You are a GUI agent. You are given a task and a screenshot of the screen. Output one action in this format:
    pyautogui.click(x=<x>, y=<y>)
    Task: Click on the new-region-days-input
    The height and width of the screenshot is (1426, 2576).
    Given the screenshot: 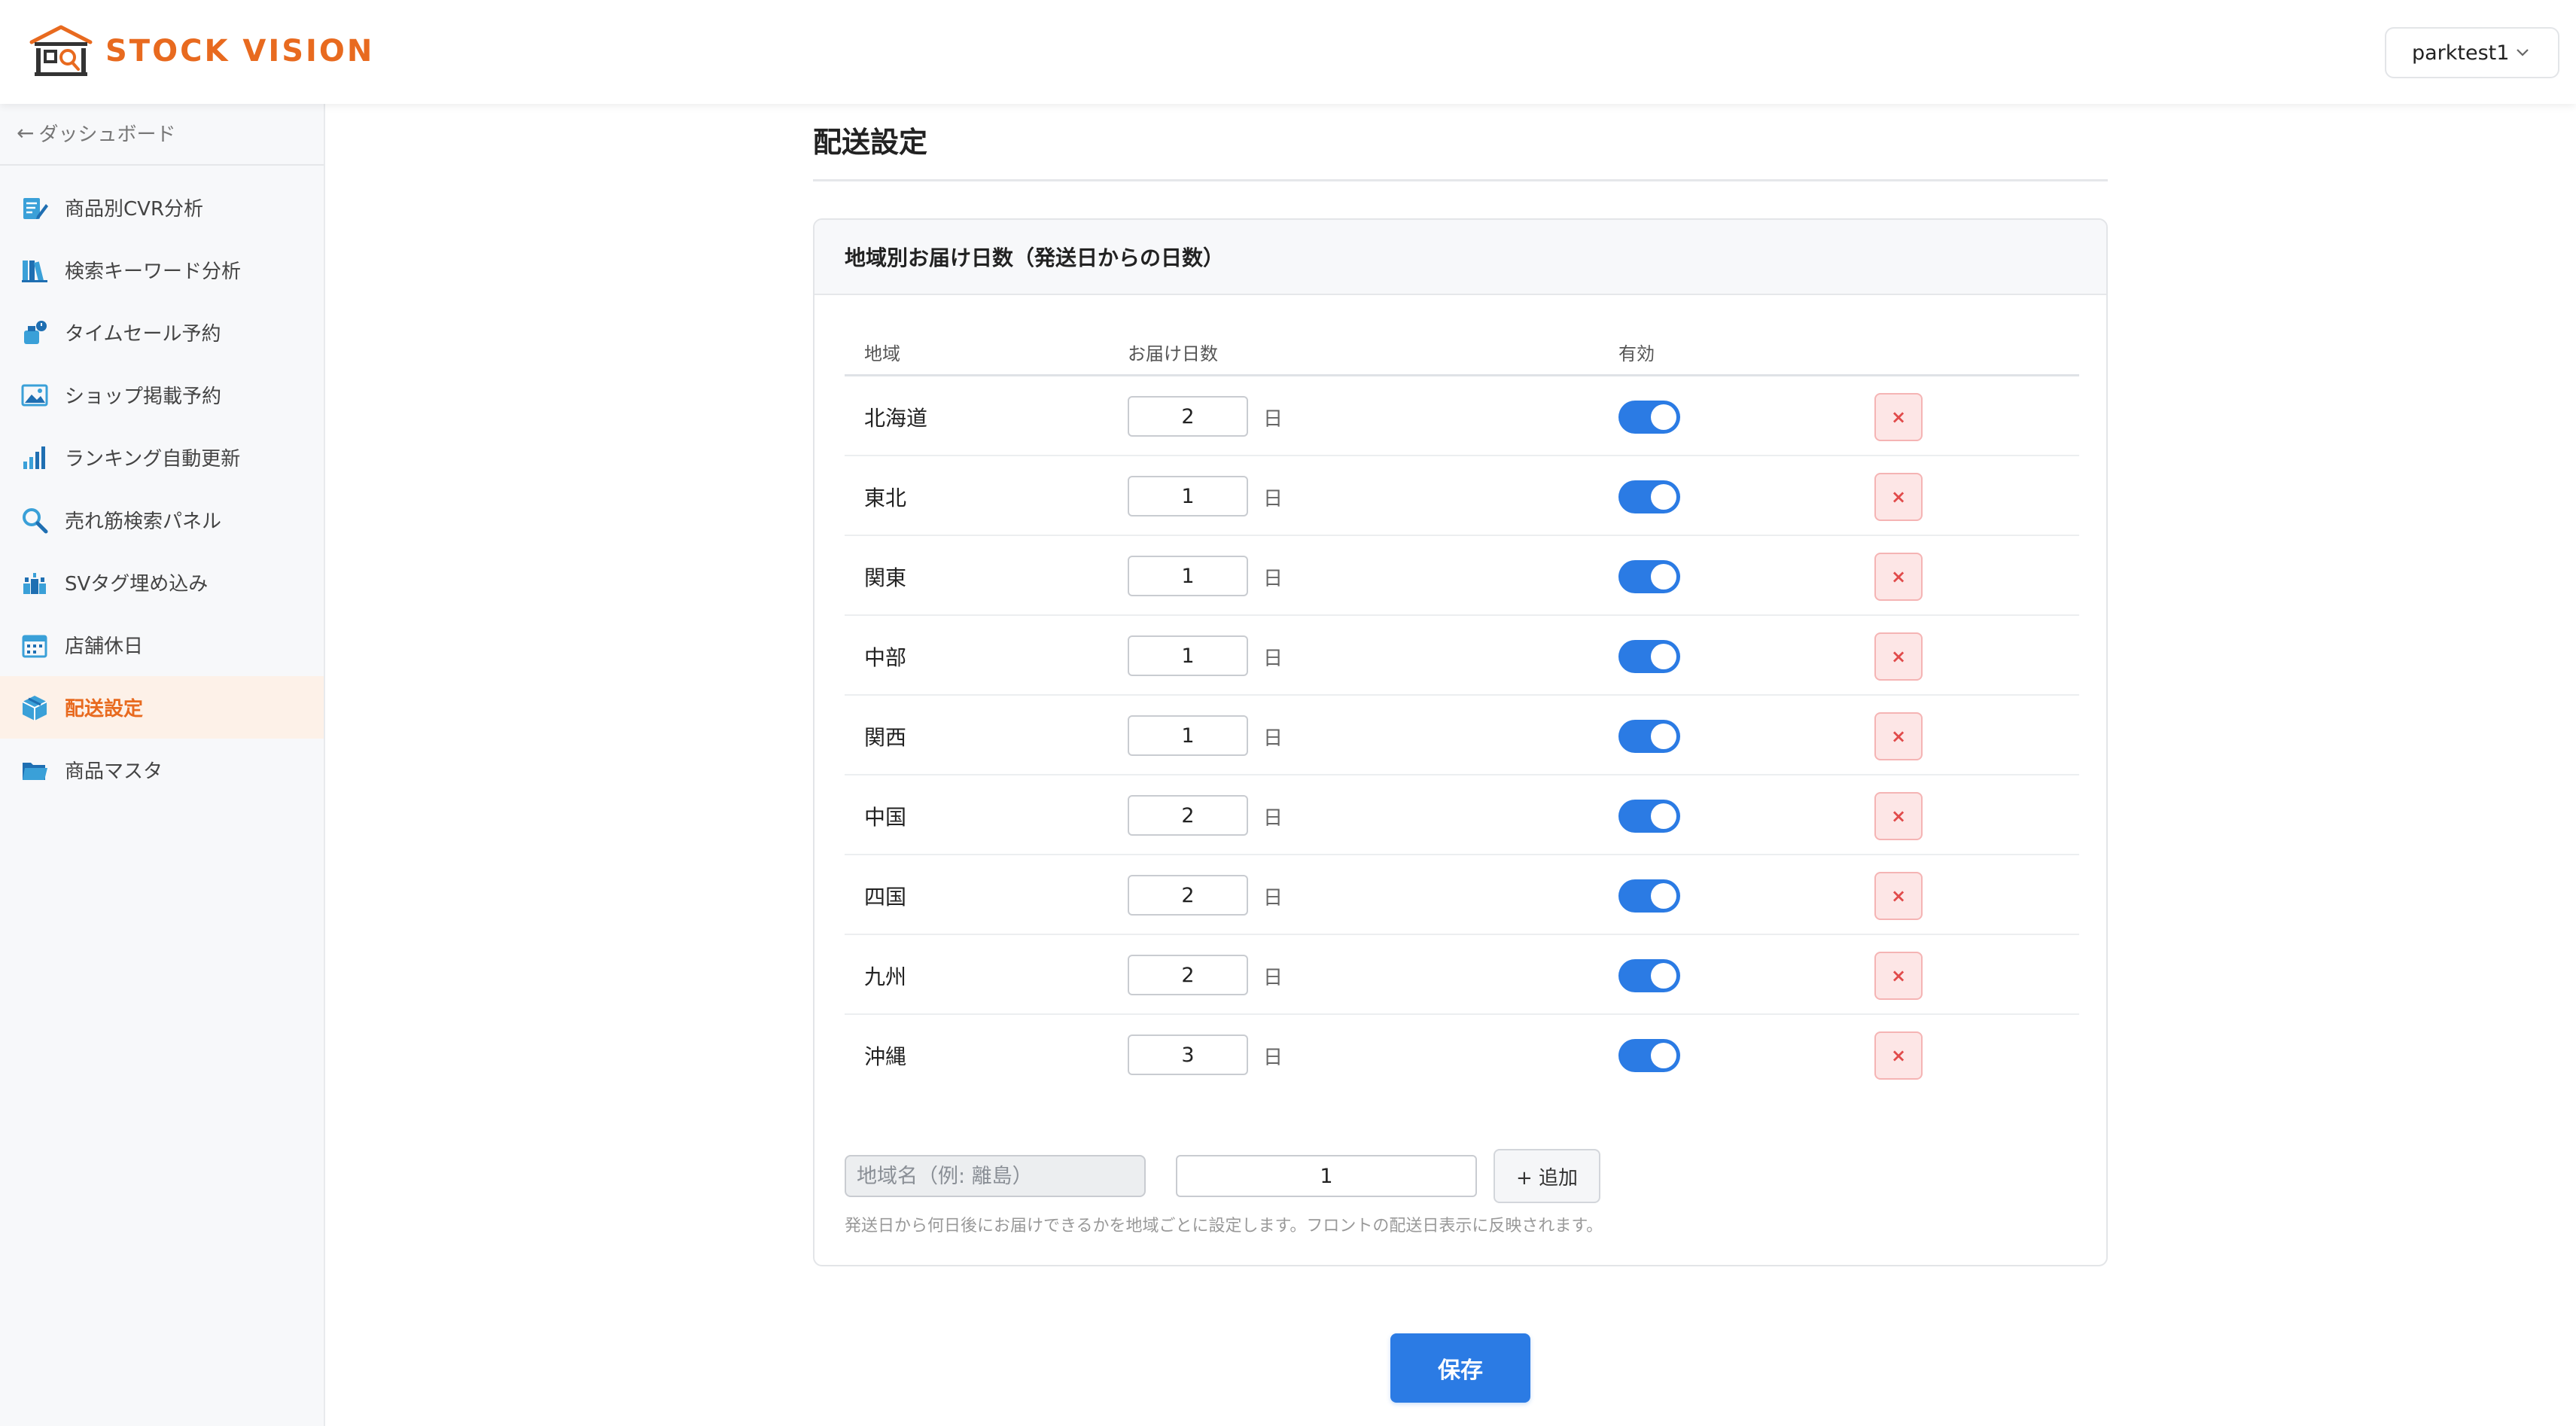 What is the action you would take?
    pyautogui.click(x=1326, y=1176)
    